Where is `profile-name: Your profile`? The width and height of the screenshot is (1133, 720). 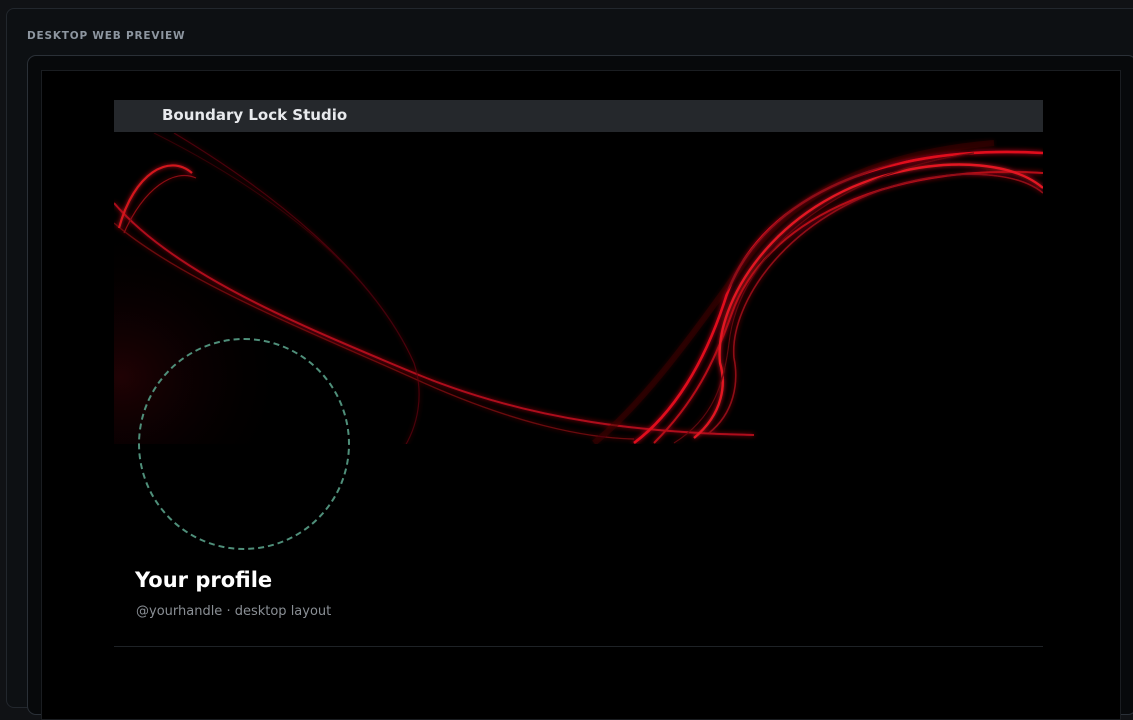
profile-name: Your profile is located at coordinates (204, 580).